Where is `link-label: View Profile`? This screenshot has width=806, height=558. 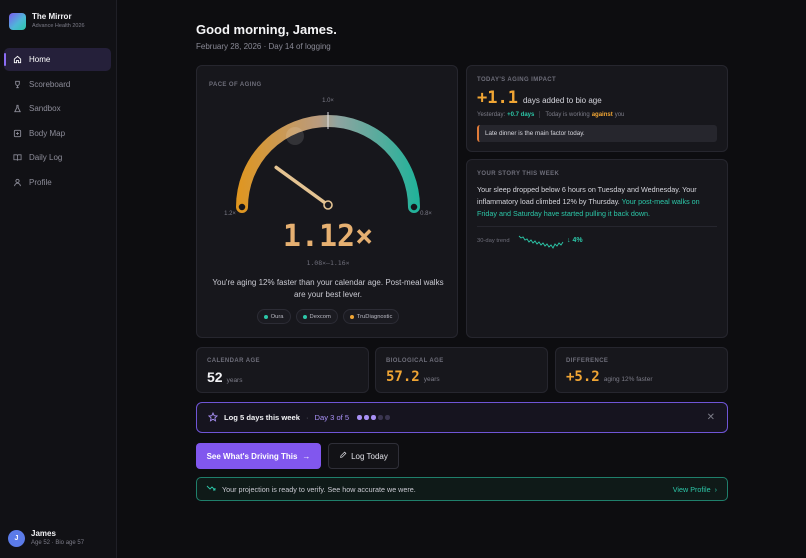
link-label: View Profile is located at coordinates (691, 489).